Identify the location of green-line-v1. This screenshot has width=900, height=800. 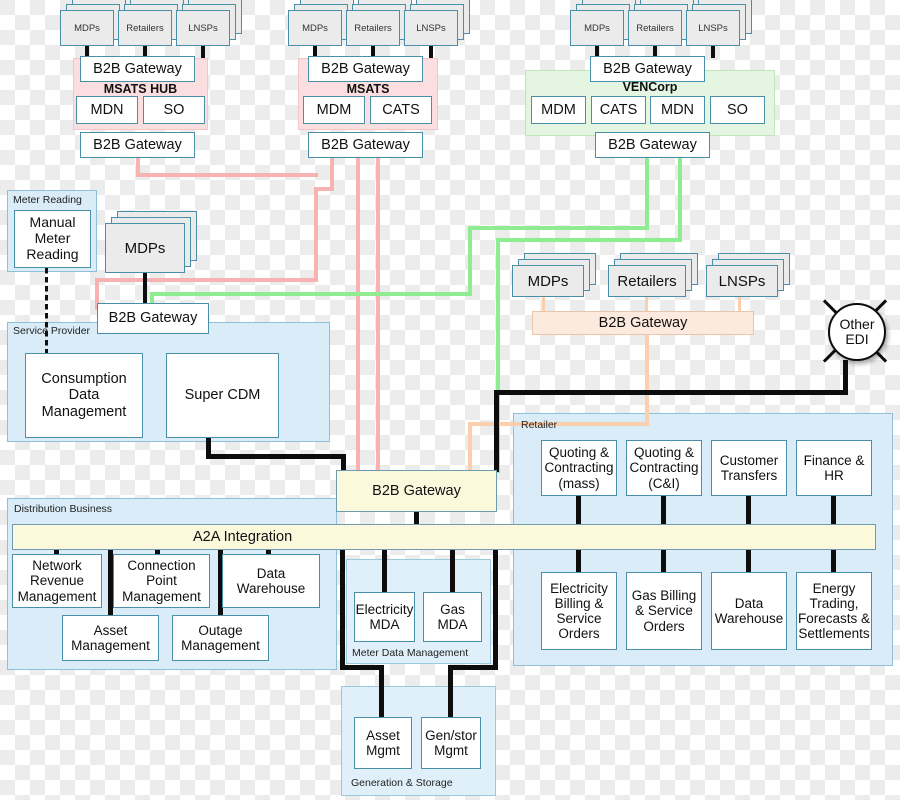
(647, 193).